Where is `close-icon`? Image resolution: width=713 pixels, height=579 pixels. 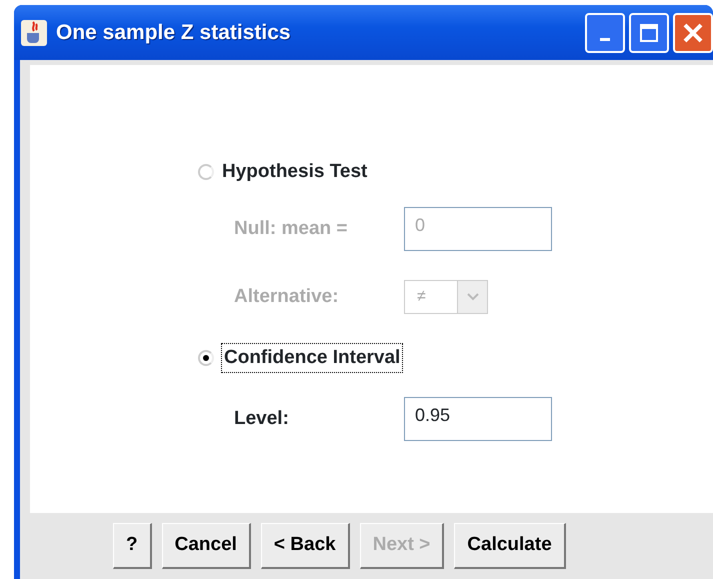
close-icon is located at coordinates (693, 33).